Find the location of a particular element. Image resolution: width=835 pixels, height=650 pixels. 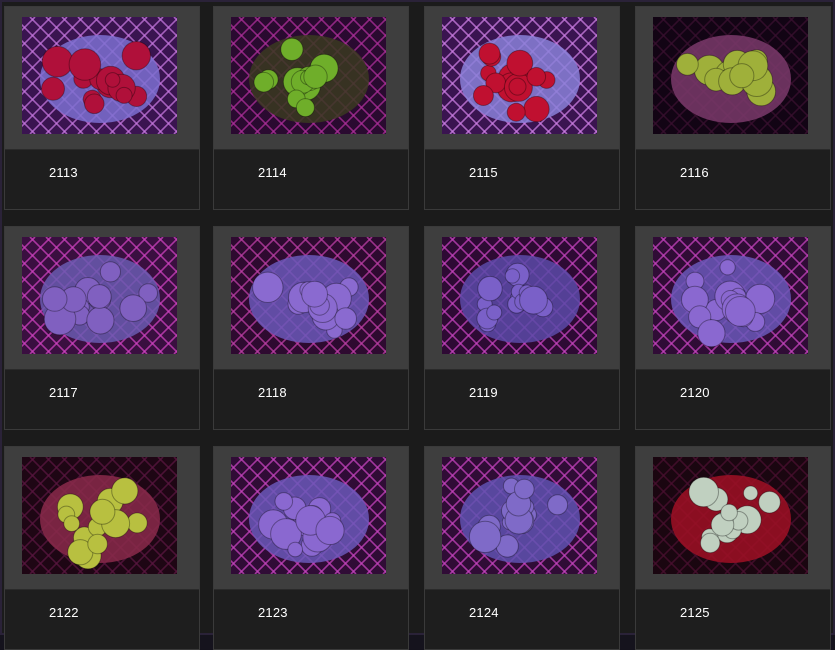

item-number-label: 2118 is located at coordinates (272, 392).